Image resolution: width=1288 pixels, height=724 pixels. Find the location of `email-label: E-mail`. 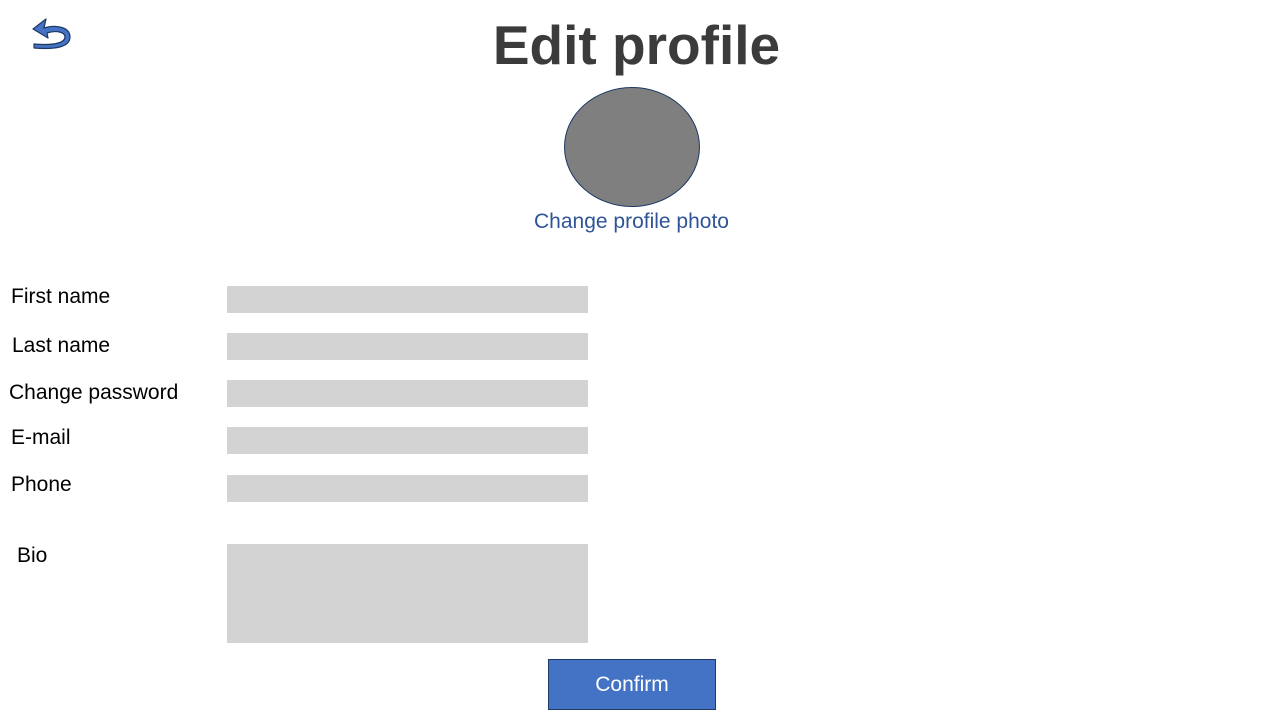

email-label: E-mail is located at coordinates (41, 437).